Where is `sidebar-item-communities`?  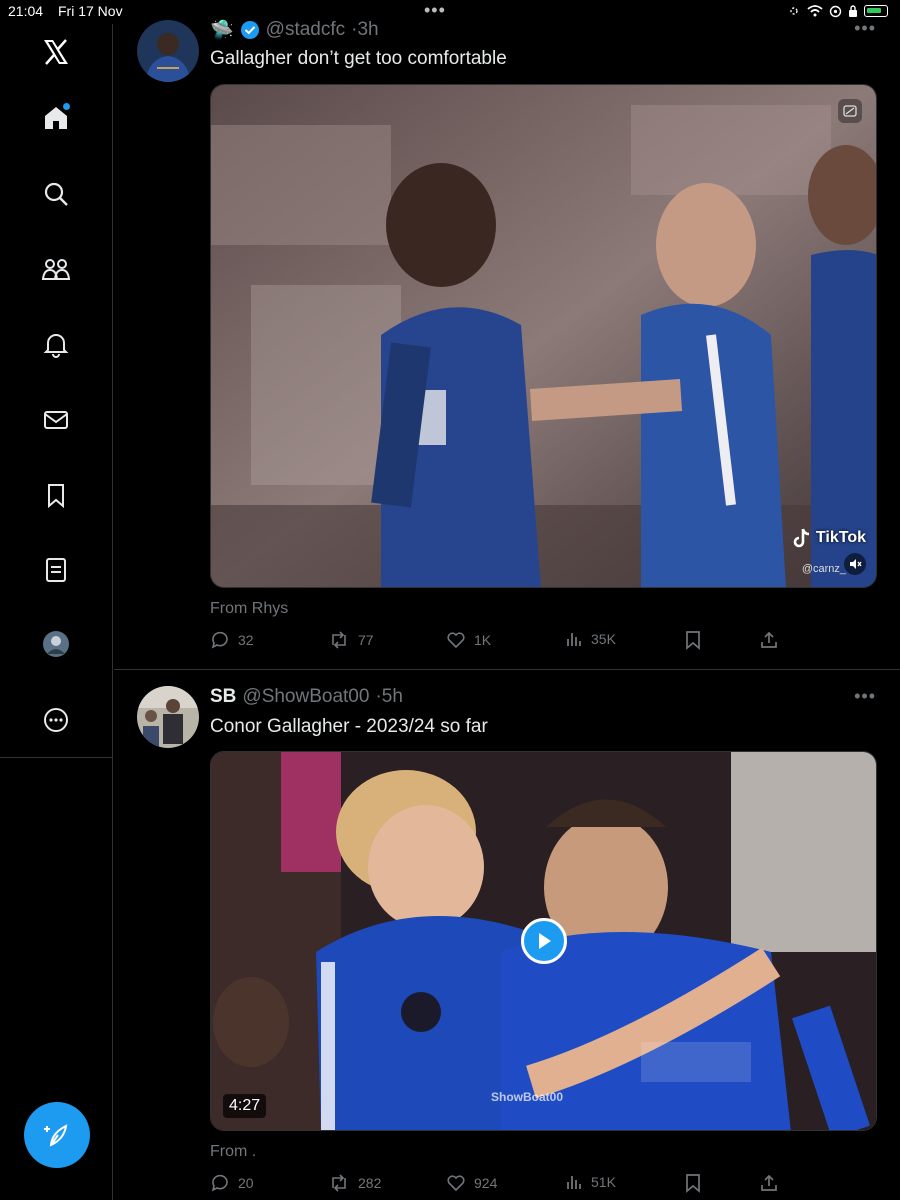 sidebar-item-communities is located at coordinates (56, 269).